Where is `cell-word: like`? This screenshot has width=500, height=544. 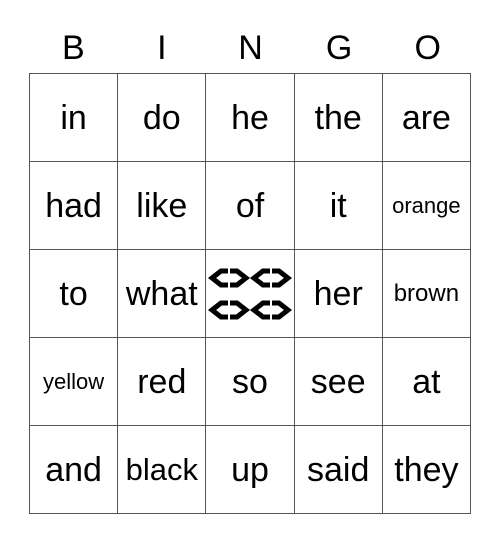 cell-word: like is located at coordinates (162, 205).